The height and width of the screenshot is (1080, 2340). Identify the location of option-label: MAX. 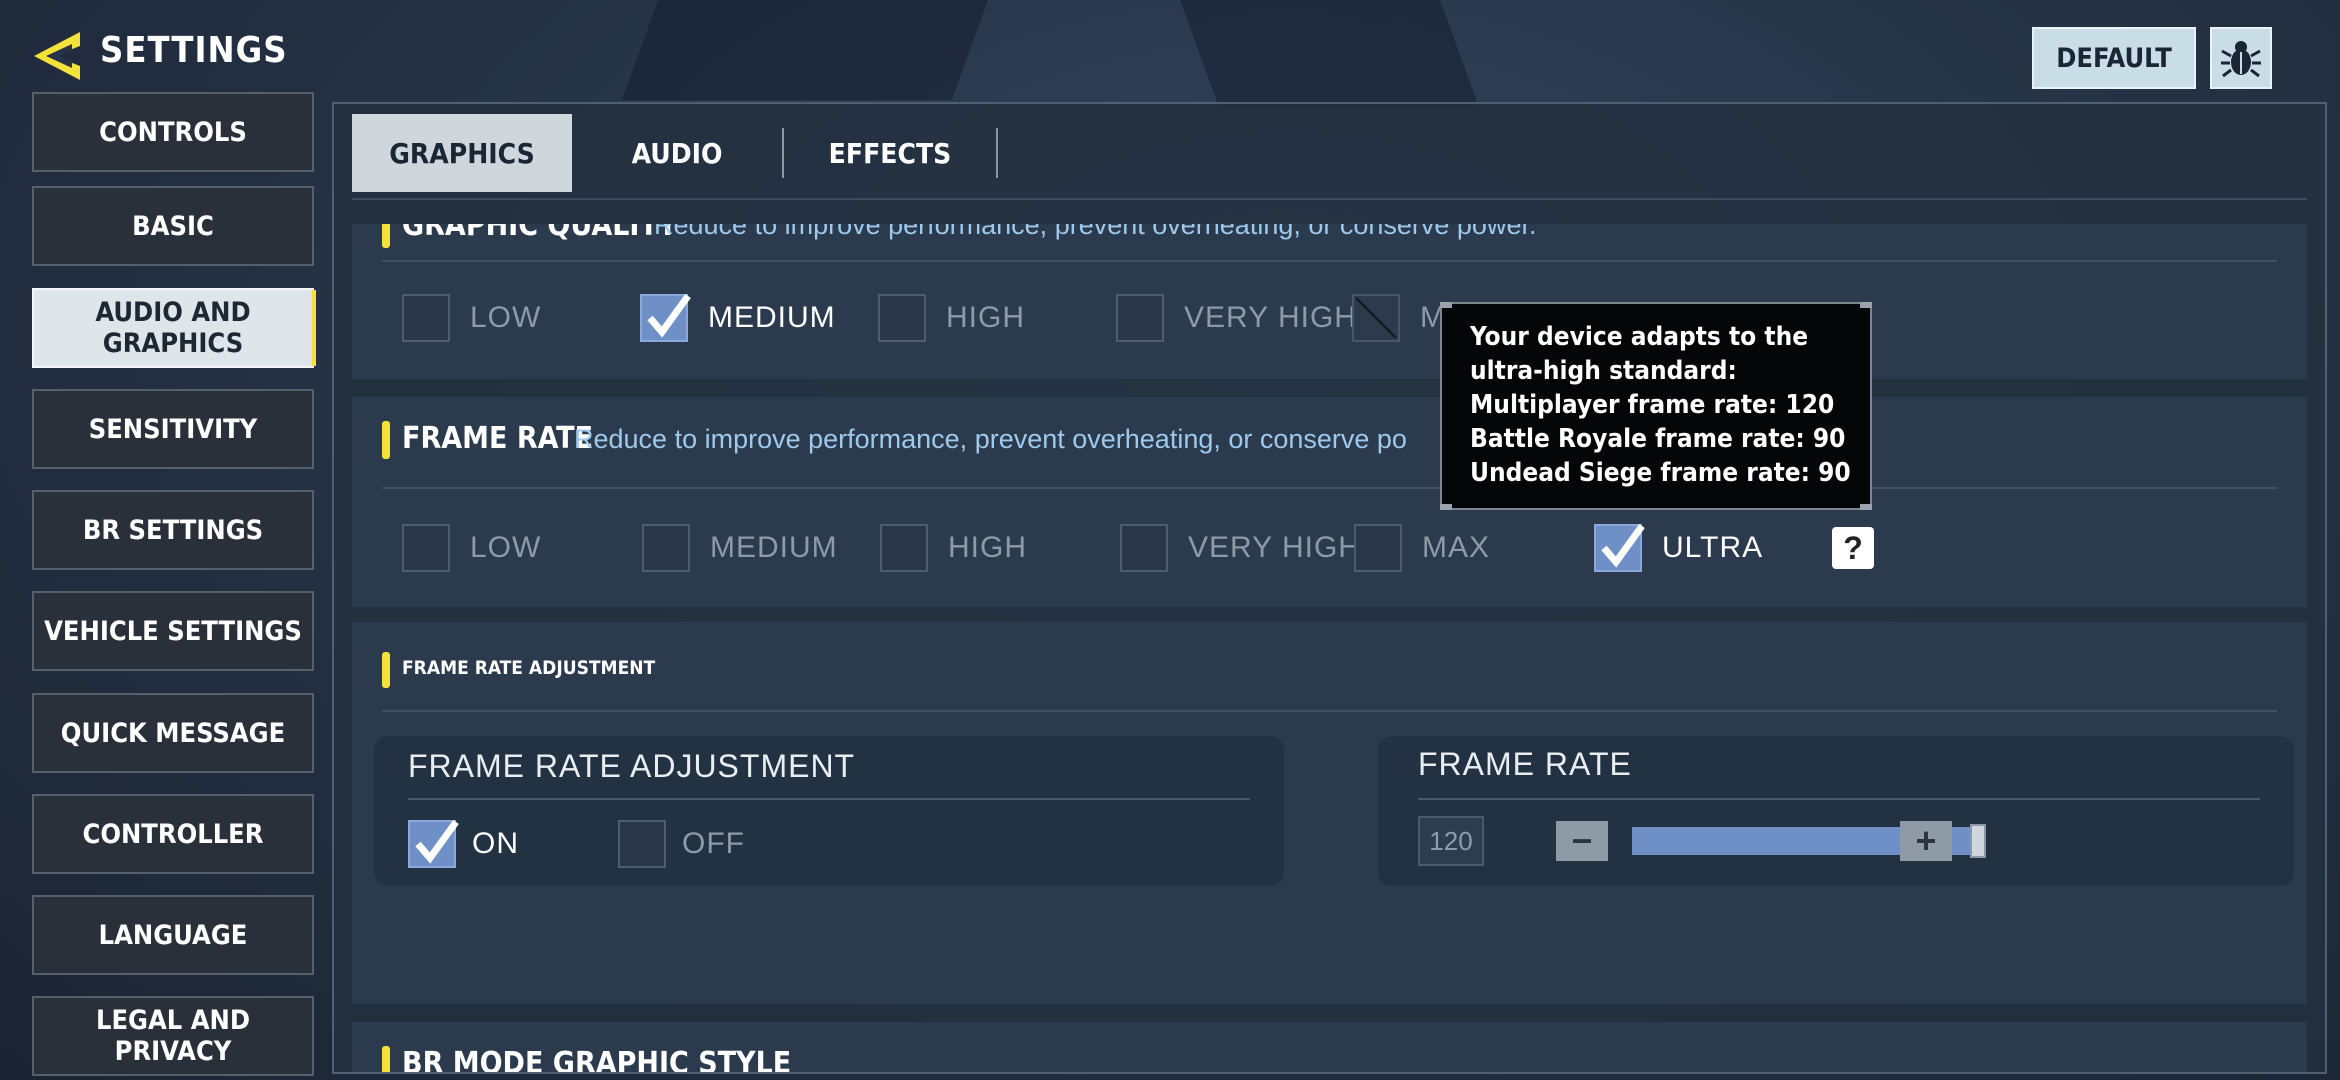
(1456, 547).